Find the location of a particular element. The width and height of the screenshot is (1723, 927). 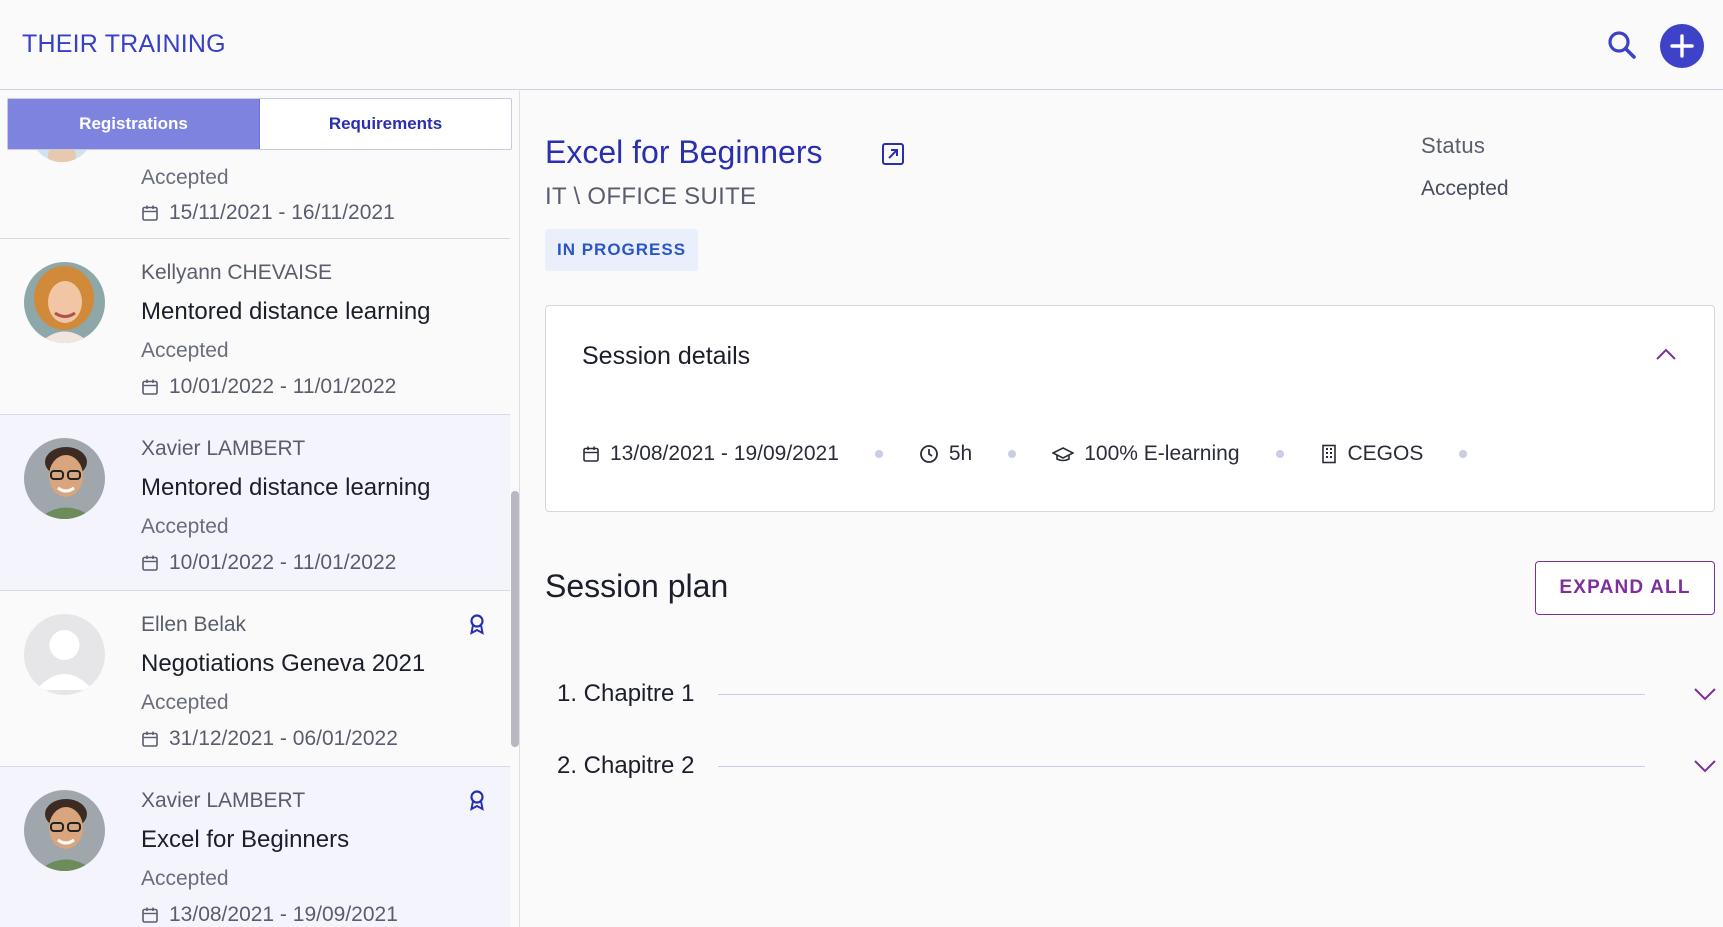

registration-dates: 13/08/2021 - 19/09/2021 is located at coordinates (269, 915).